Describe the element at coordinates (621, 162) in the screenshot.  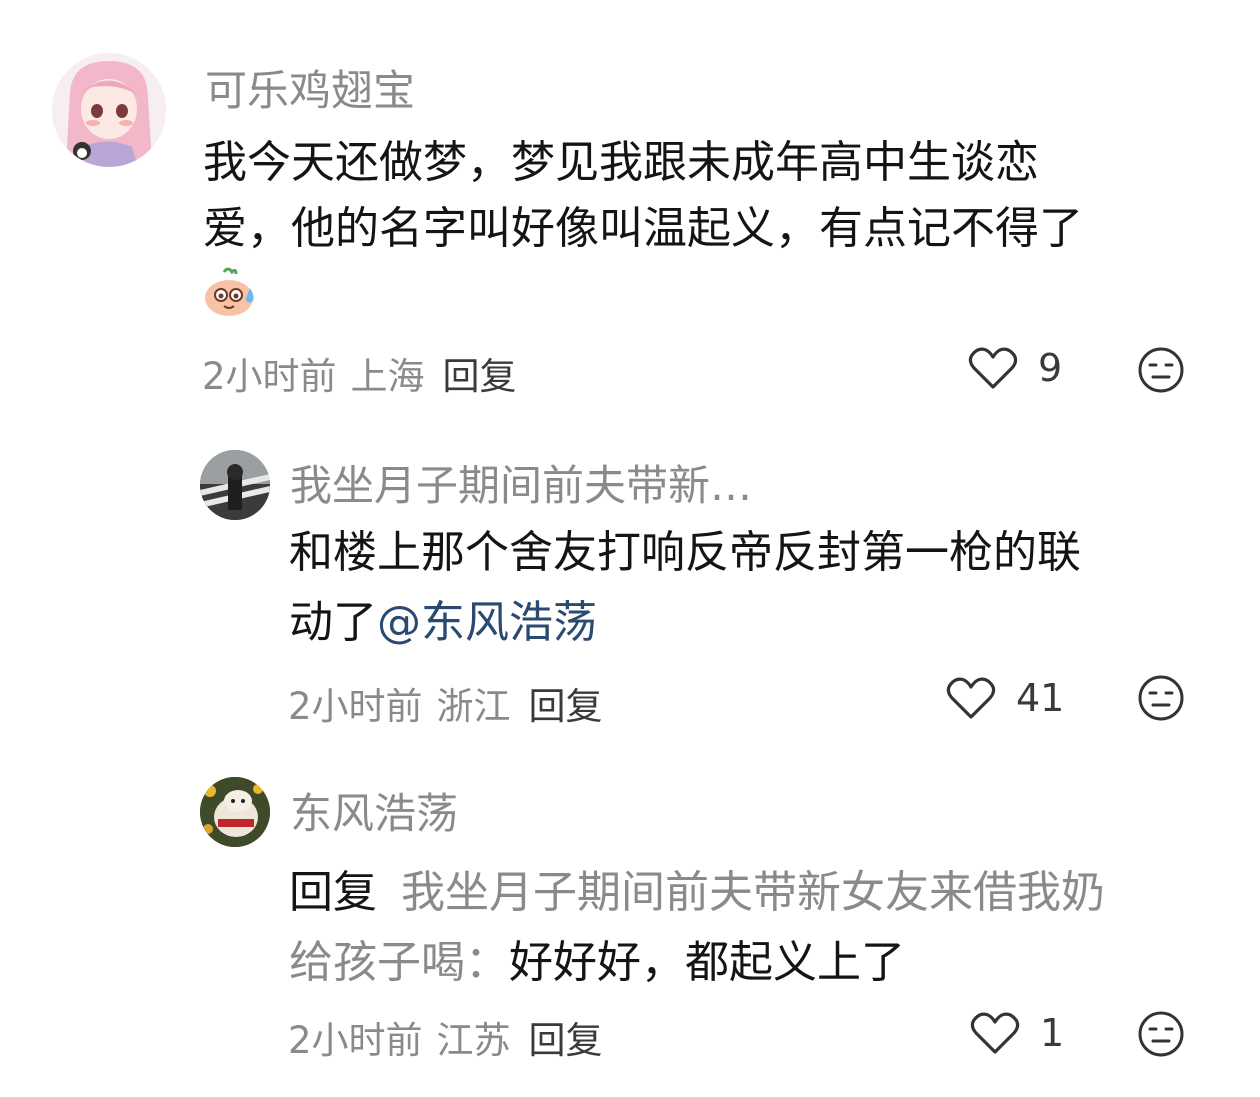
I see `comment-text-line-1: 我今天还做梦，梦见我跟未成年高中生谈恋` at that location.